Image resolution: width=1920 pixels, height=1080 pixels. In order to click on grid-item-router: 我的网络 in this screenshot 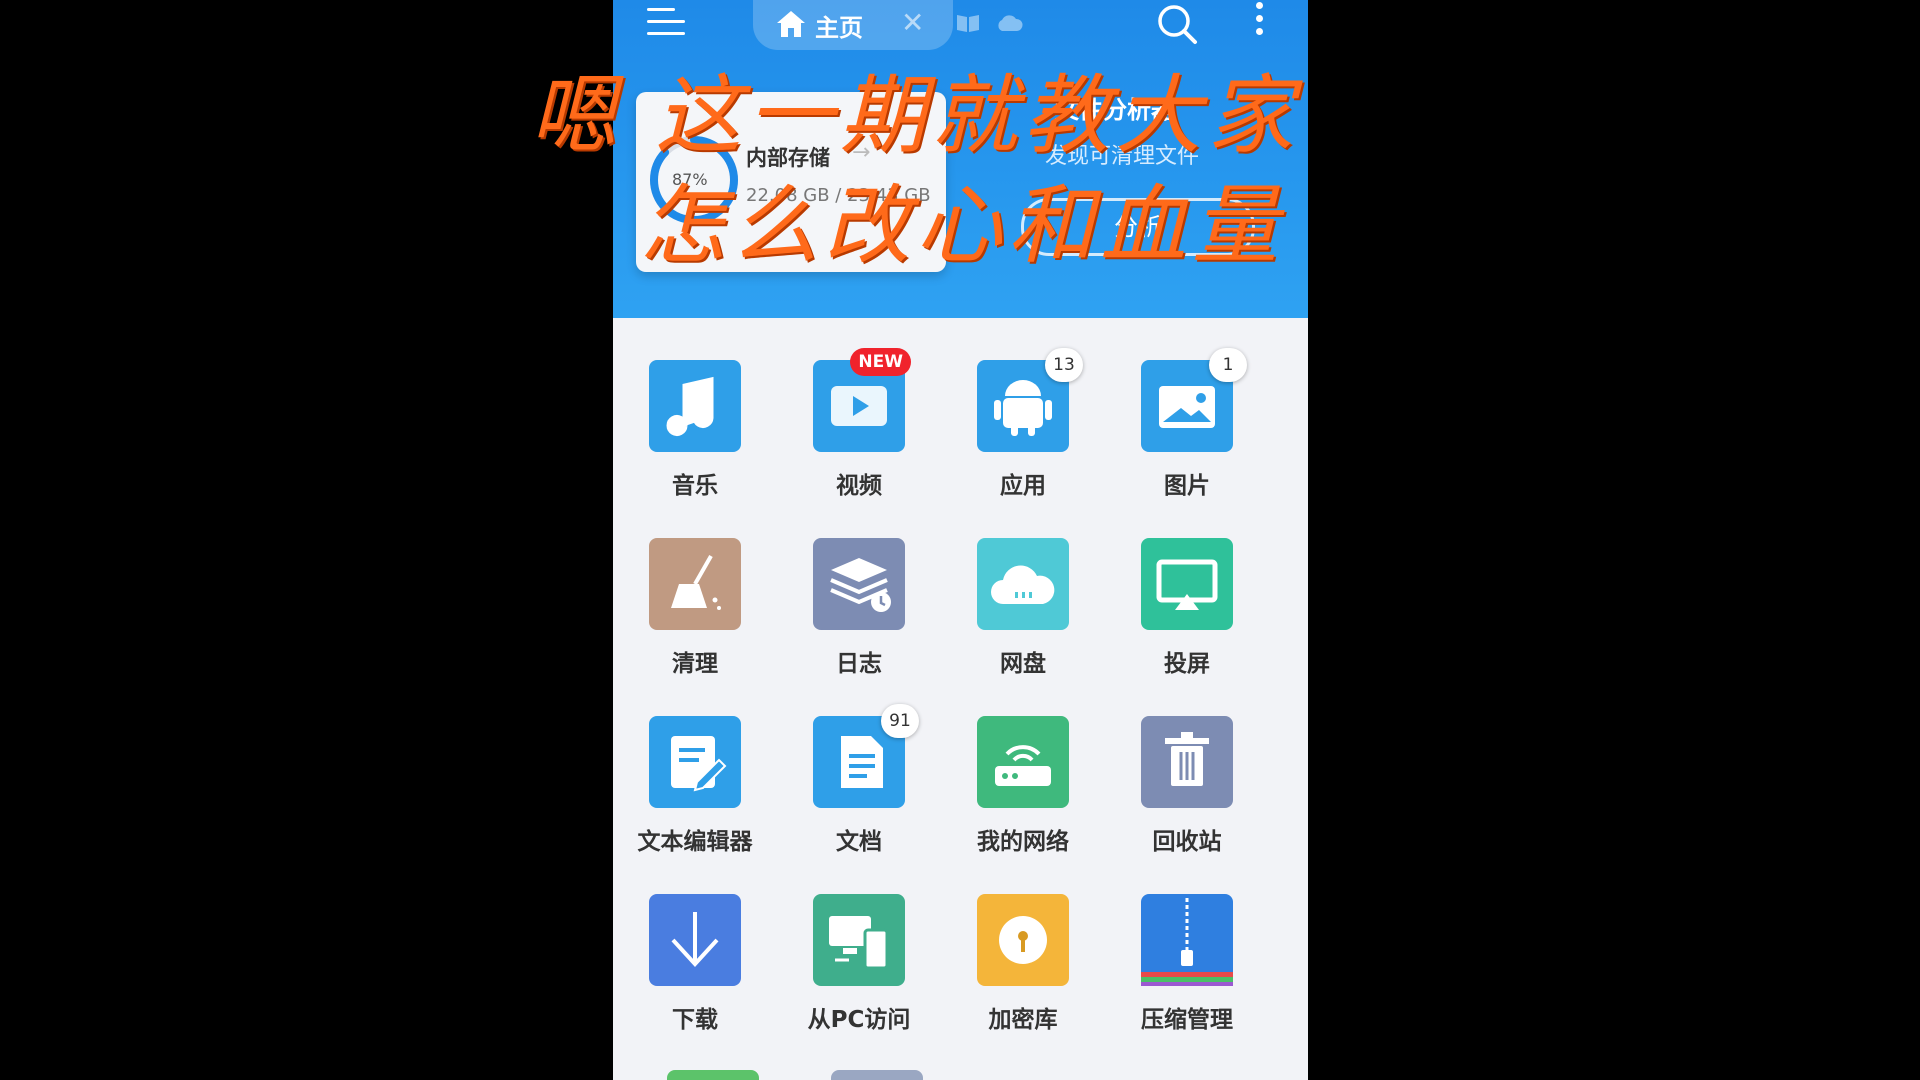, I will do `click(1023, 786)`.